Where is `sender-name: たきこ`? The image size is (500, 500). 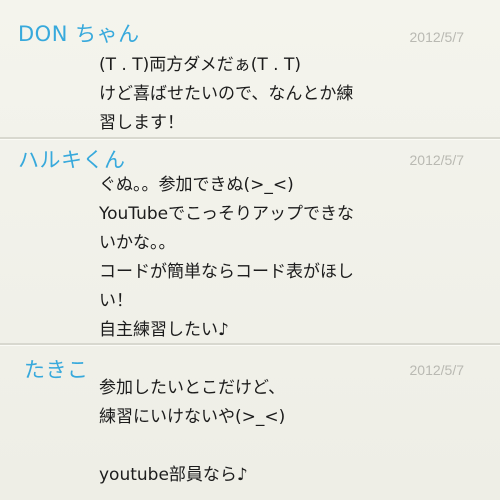 sender-name: たきこ is located at coordinates (56, 370).